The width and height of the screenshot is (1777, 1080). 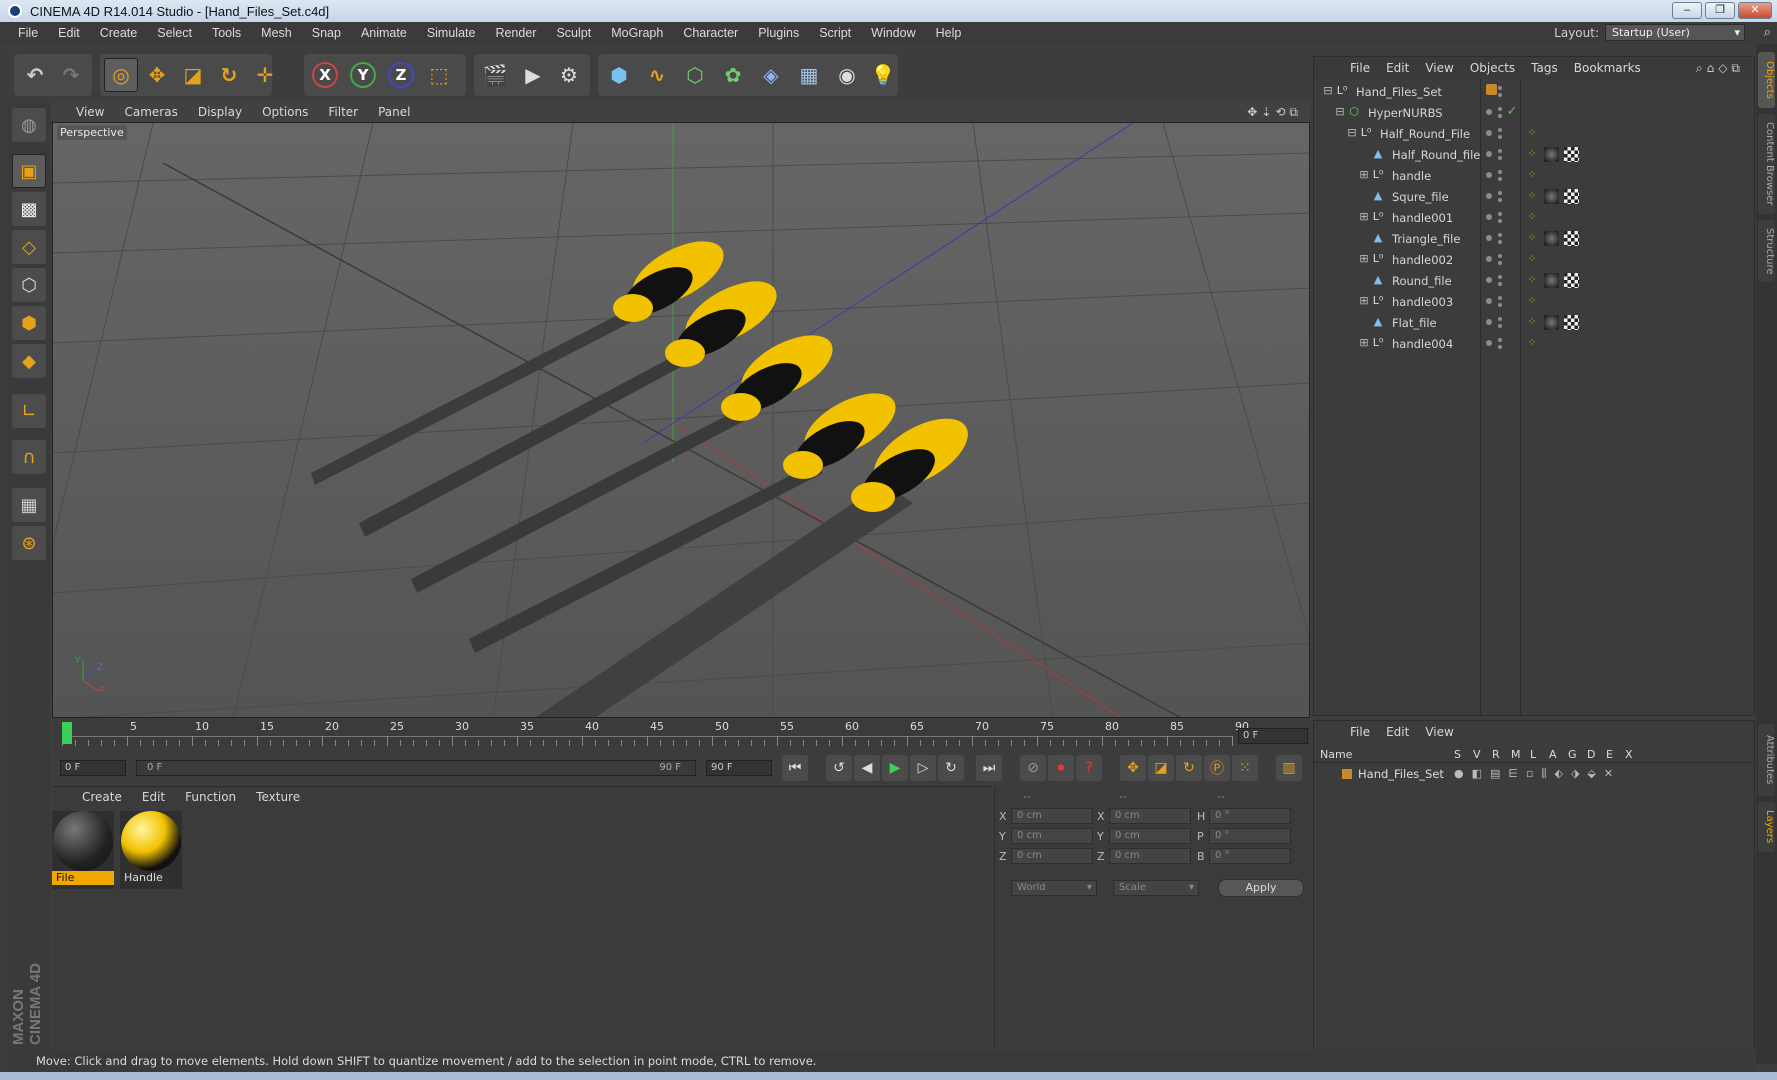 What do you see at coordinates (1687, 10) in the screenshot?
I see `minimize-button: –` at bounding box center [1687, 10].